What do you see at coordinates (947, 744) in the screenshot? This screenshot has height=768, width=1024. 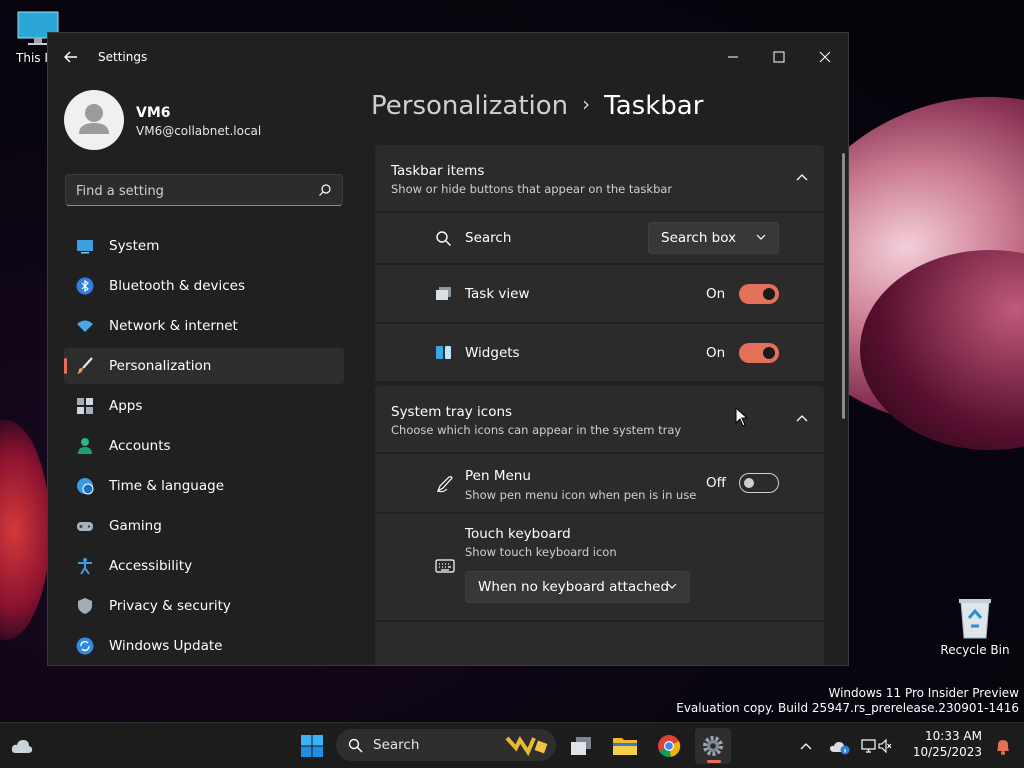 I see `taskbar-clock: 10:33 AM 10/25/2023` at bounding box center [947, 744].